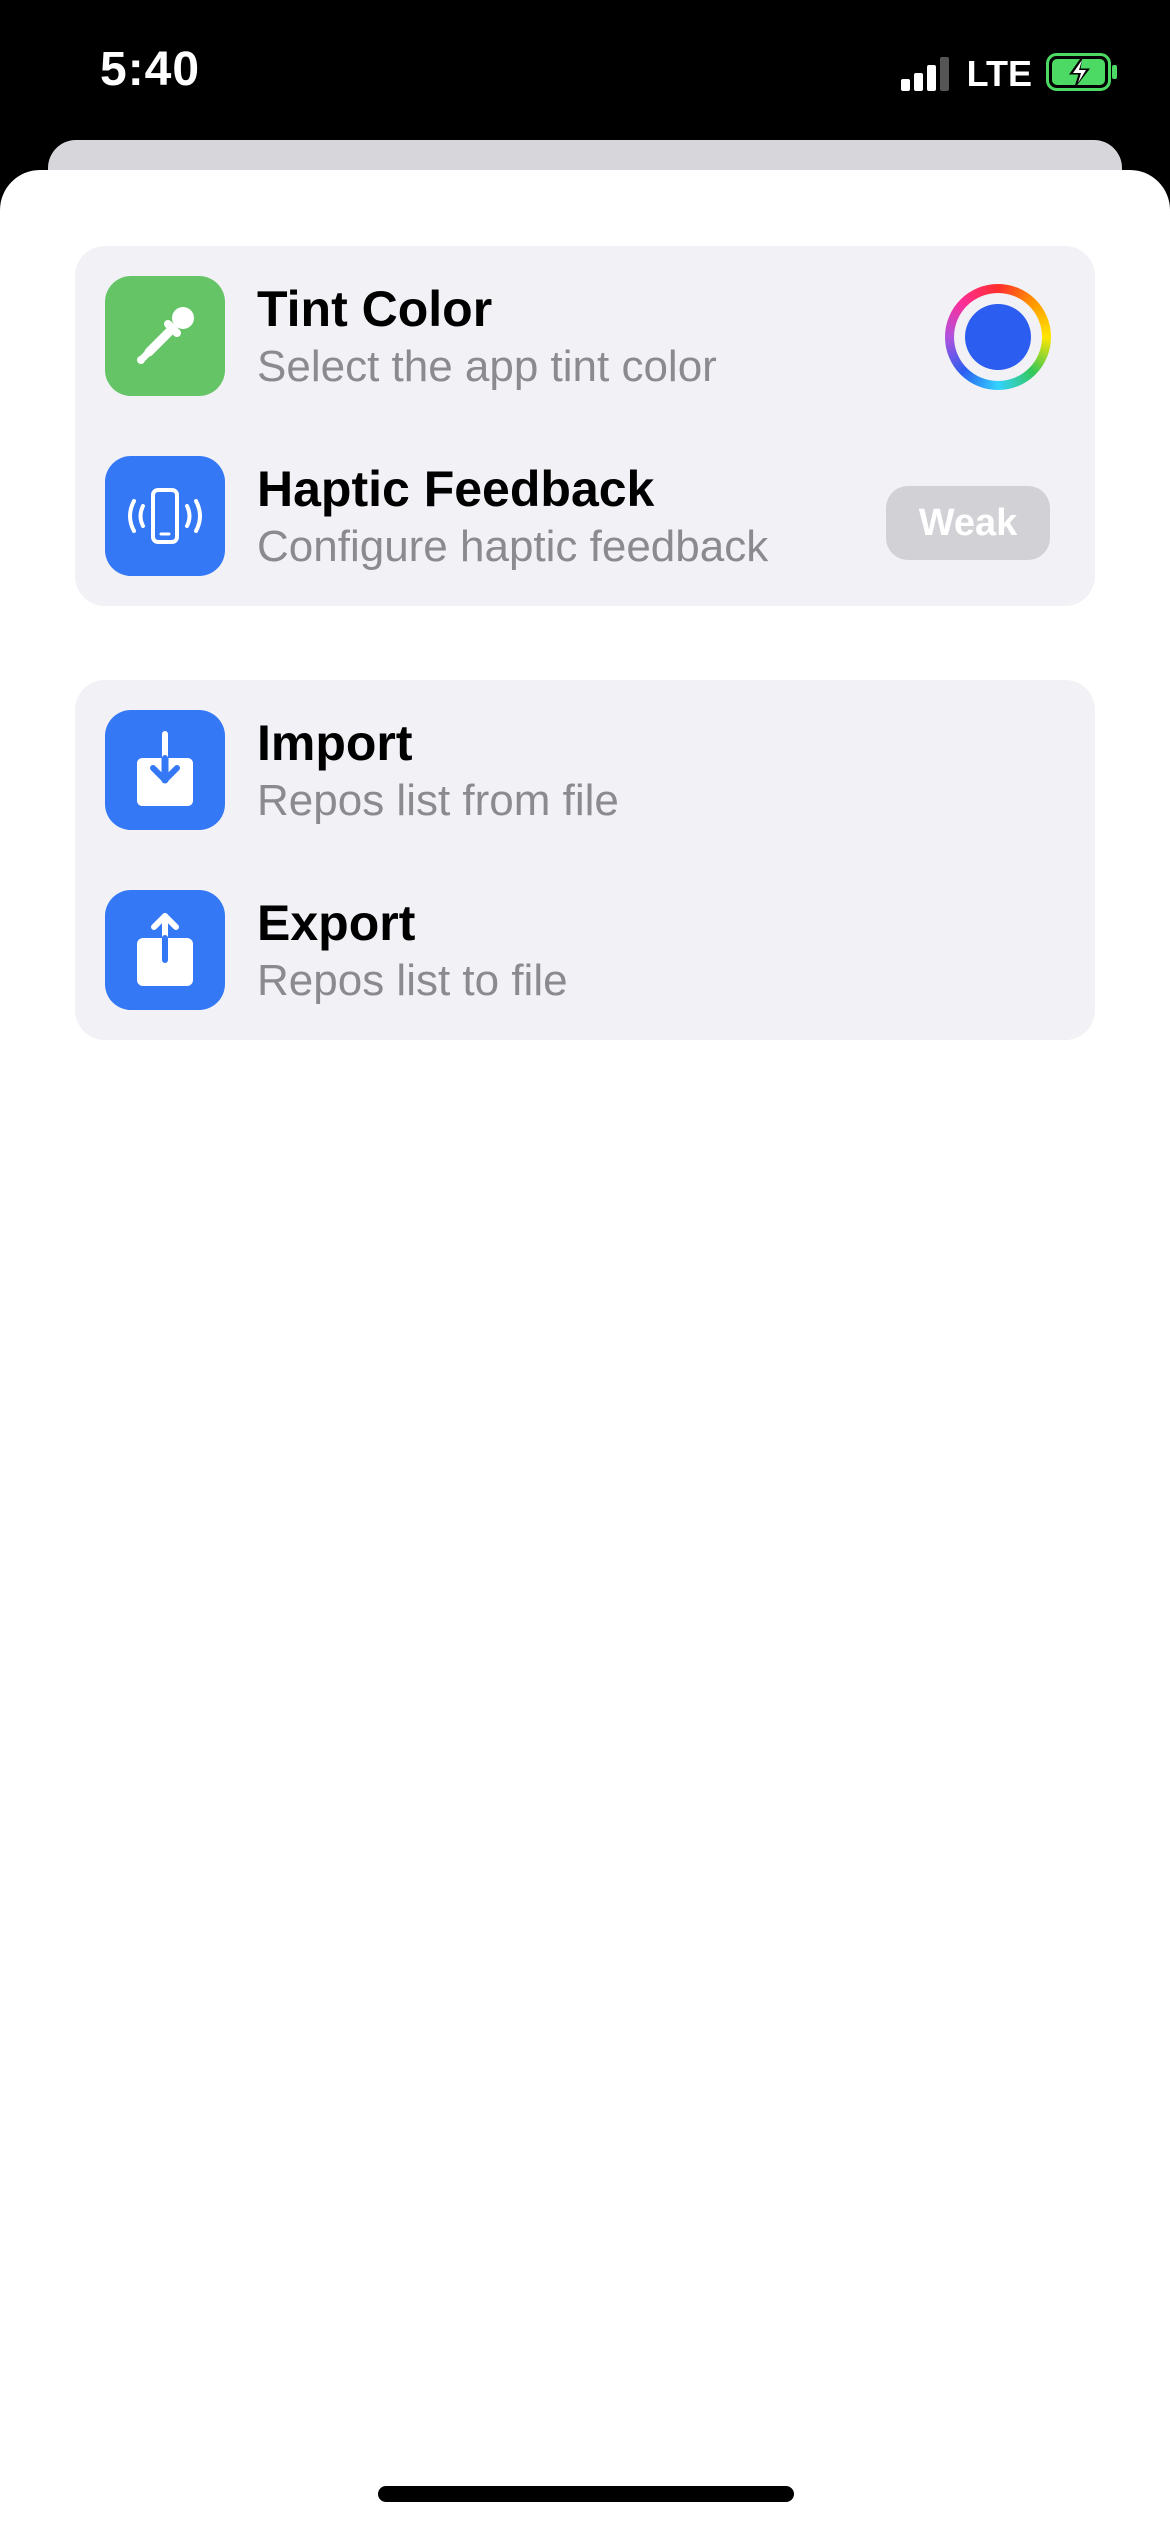 The image size is (1170, 2532). I want to click on color-well, so click(998, 337).